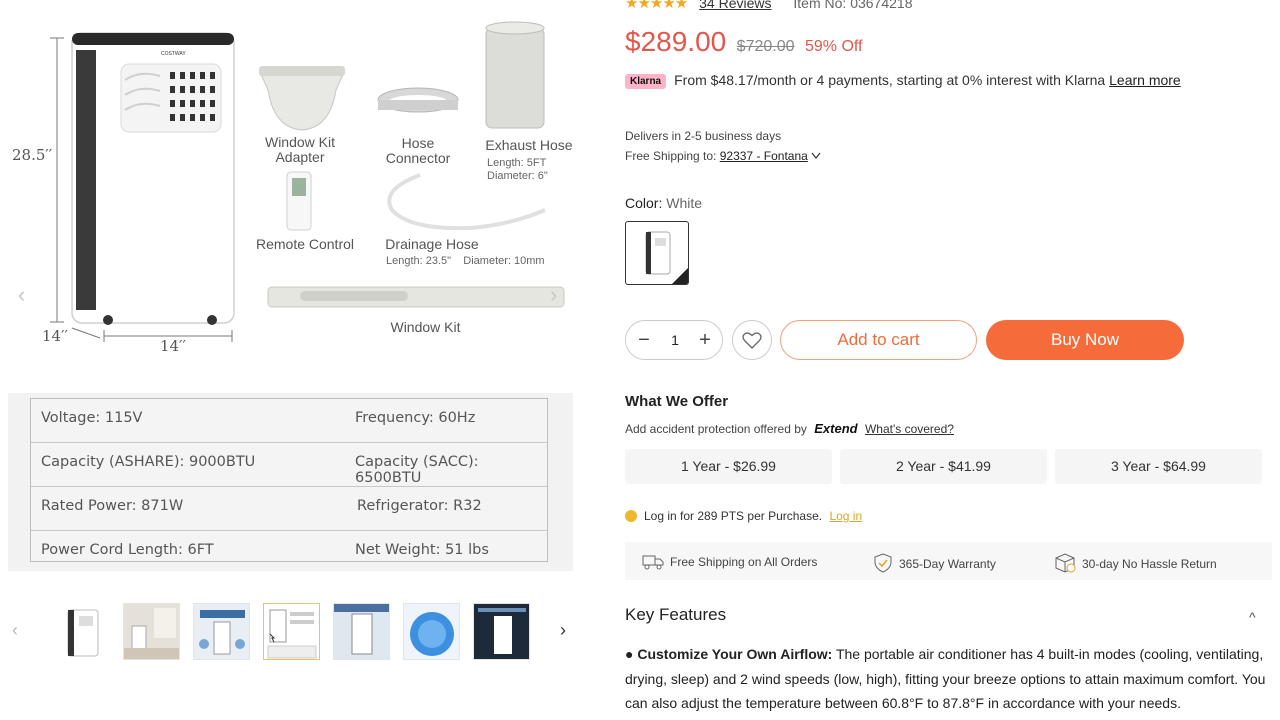 The image size is (1280, 720). Describe the element at coordinates (289, 421) in the screenshot. I see `spec-row: Voltage: 115V Frequency: 60Hz` at that location.